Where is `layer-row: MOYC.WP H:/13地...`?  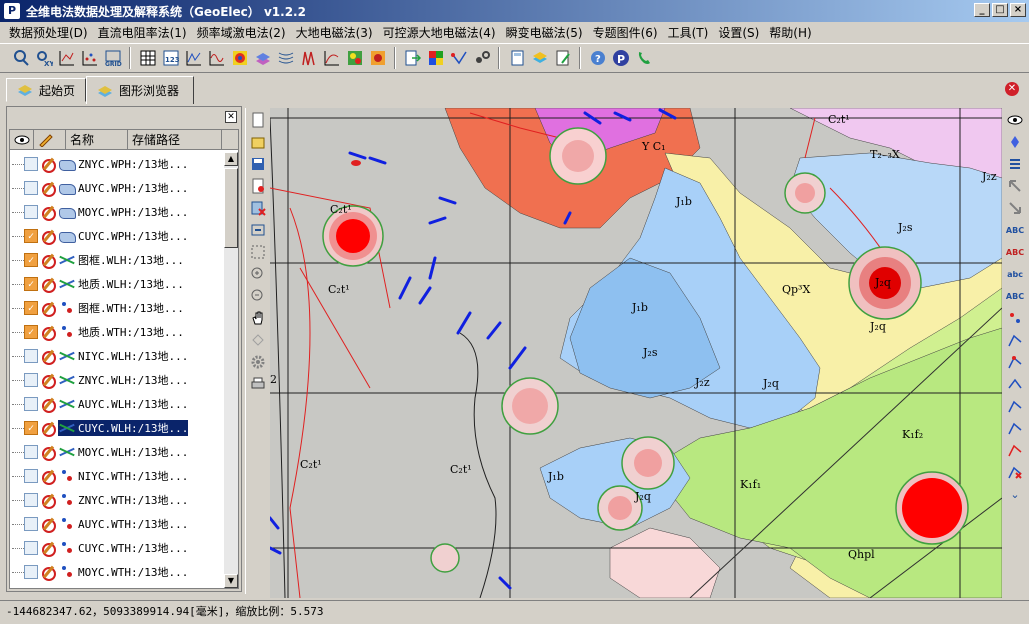
layer-row: MOYC.WP H:/13地... is located at coordinates (117, 212).